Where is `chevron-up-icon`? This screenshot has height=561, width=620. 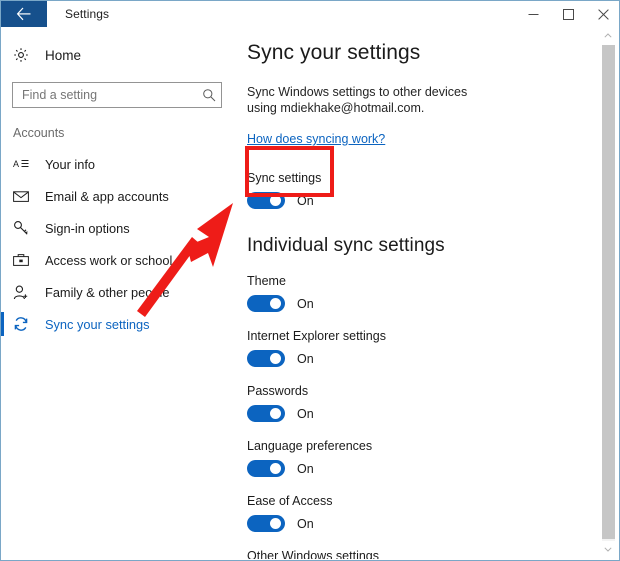
chevron-up-icon is located at coordinates (608, 36).